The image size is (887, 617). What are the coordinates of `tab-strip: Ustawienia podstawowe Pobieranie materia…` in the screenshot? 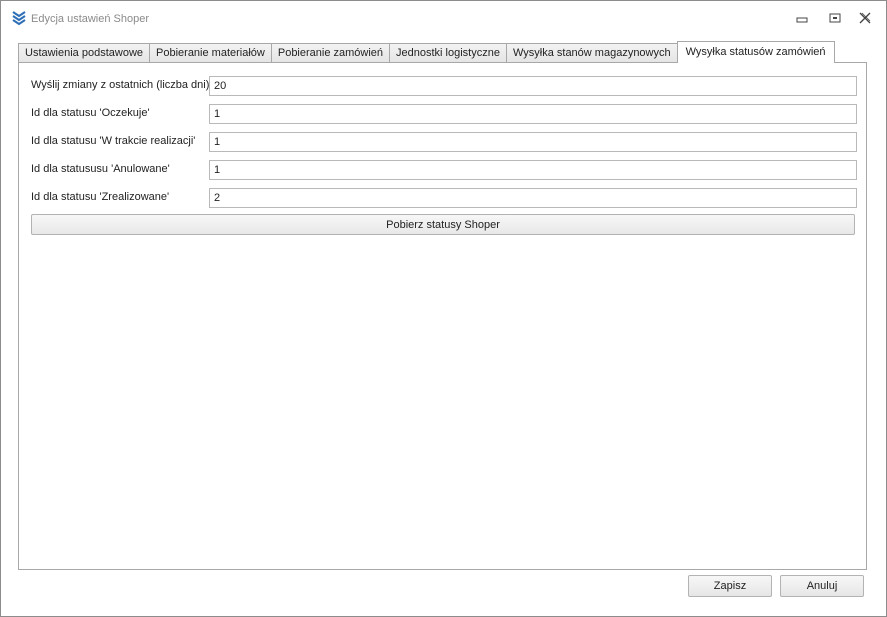 It's located at (426, 52).